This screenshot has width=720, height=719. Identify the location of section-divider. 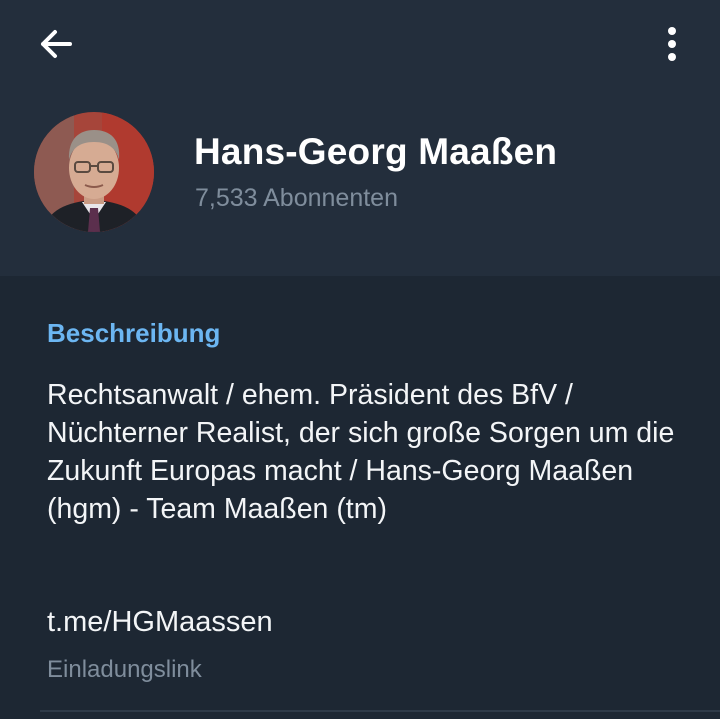
(380, 711).